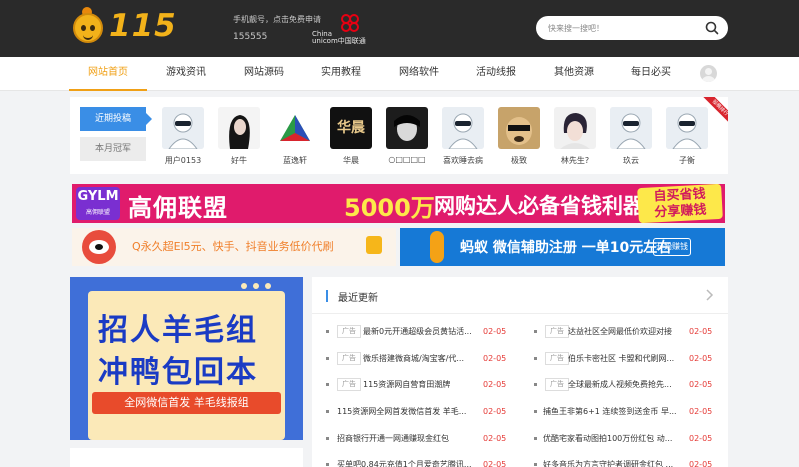 Image resolution: width=799 pixels, height=467 pixels. Describe the element at coordinates (239, 139) in the screenshot. I see `member-item: 好牛` at that location.